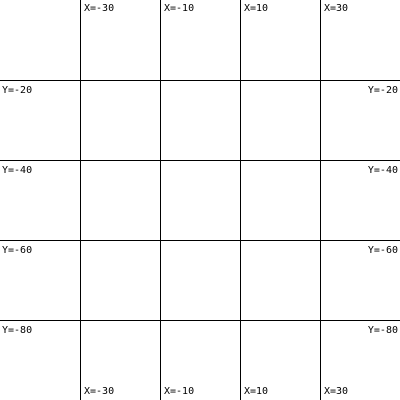 Image resolution: width=400 pixels, height=400 pixels. What do you see at coordinates (336, 391) in the screenshot?
I see `x-label-bottom: X=30` at bounding box center [336, 391].